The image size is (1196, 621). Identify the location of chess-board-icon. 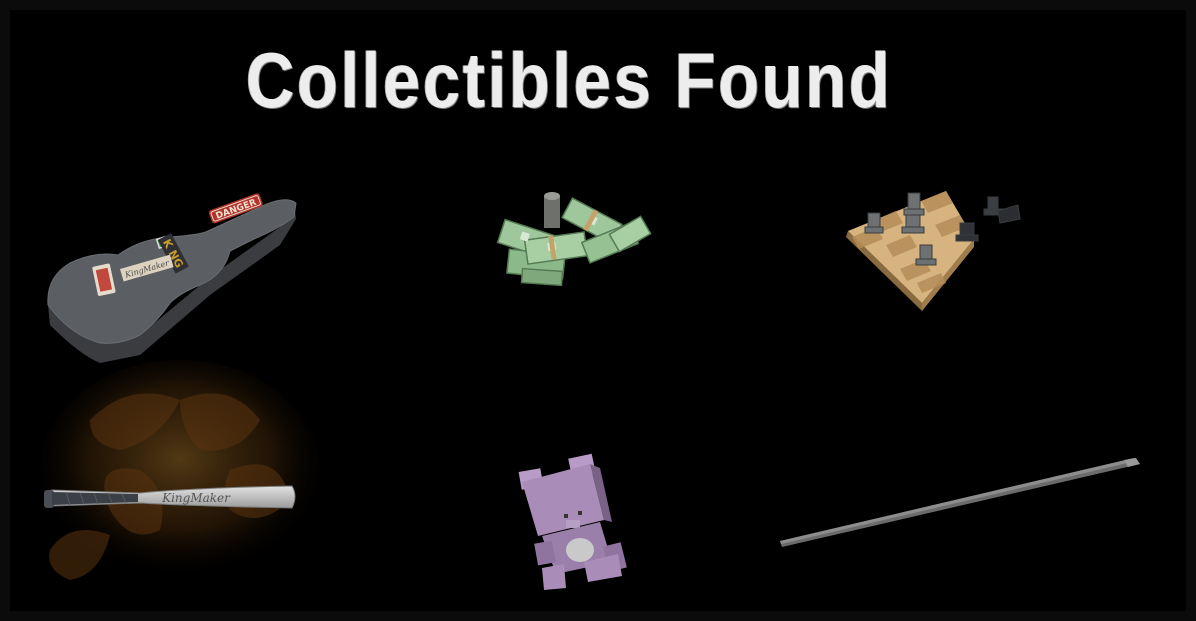
(933, 251).